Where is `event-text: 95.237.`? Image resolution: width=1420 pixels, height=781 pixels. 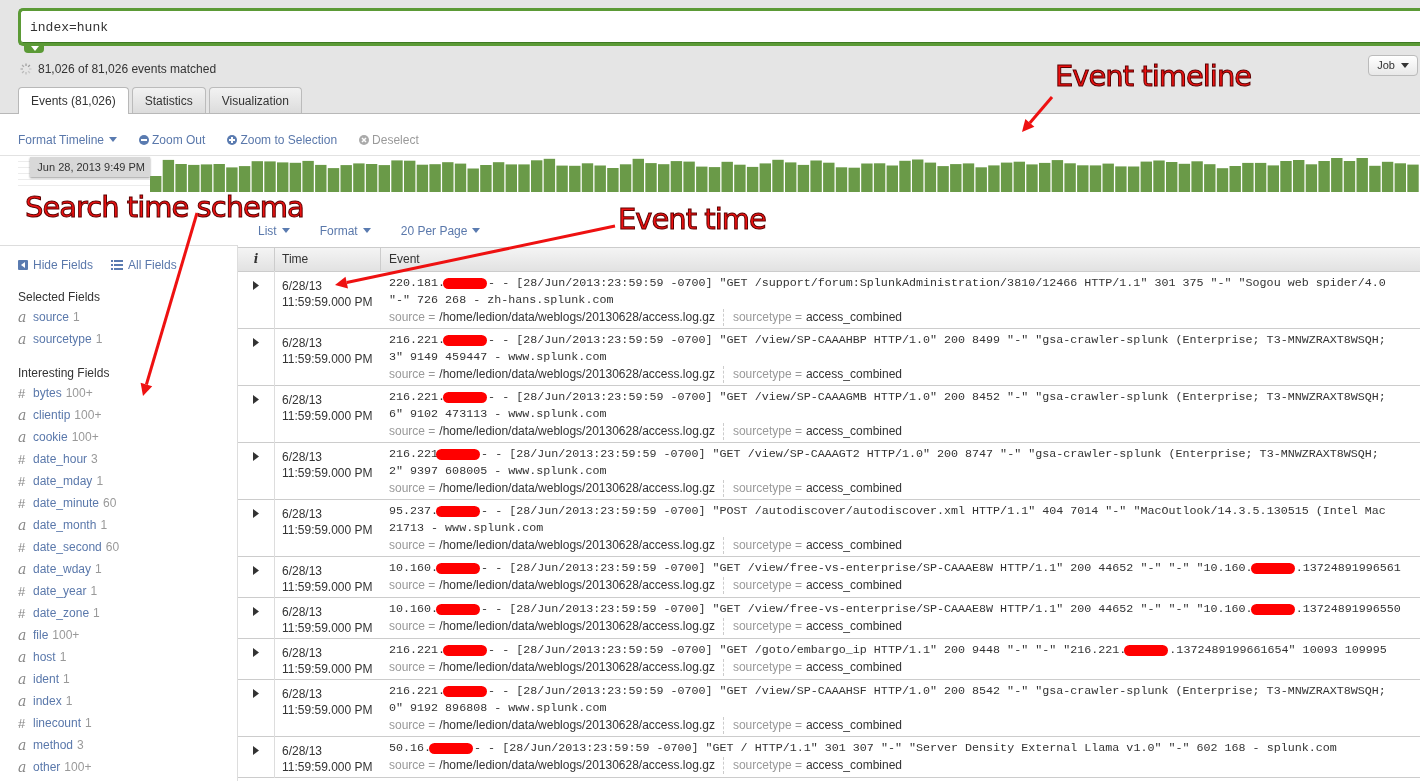
event-text: 95.237. is located at coordinates (414, 511).